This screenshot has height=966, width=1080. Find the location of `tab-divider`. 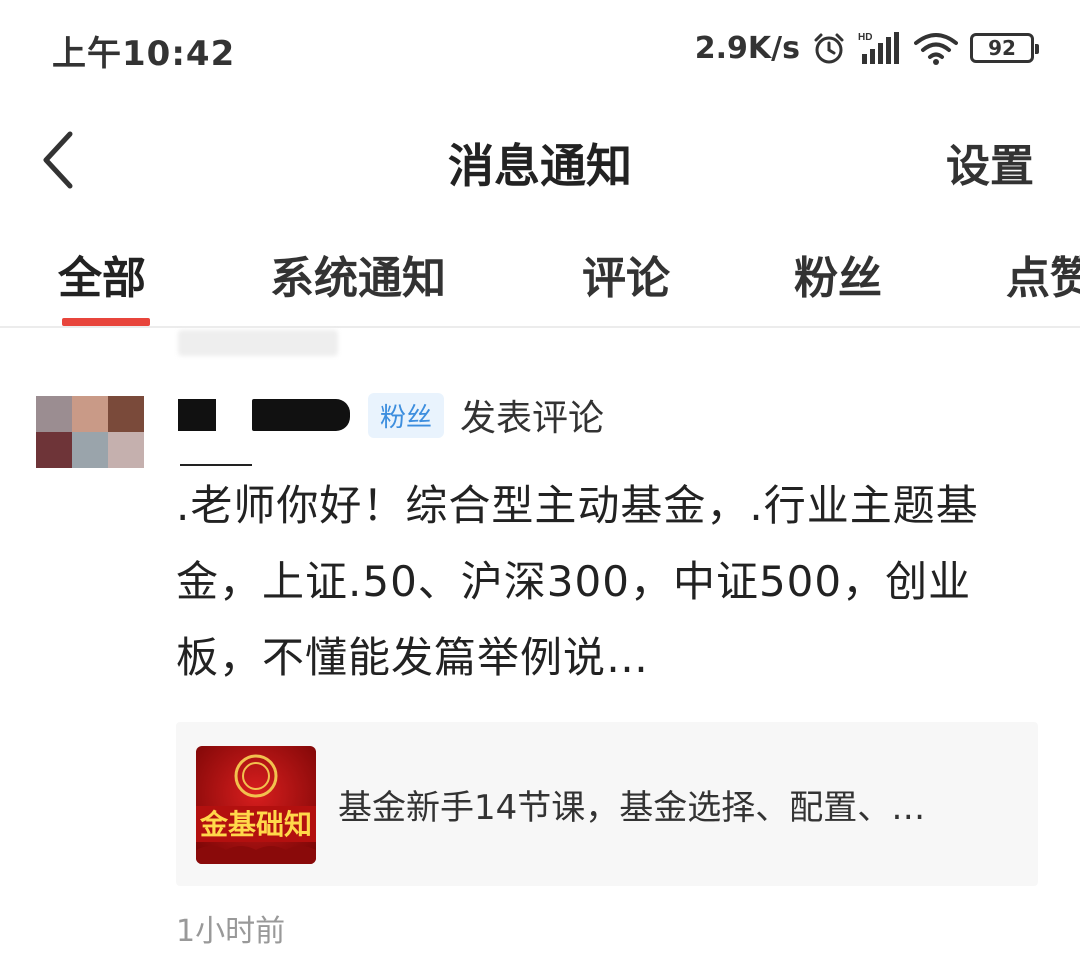

tab-divider is located at coordinates (540, 327).